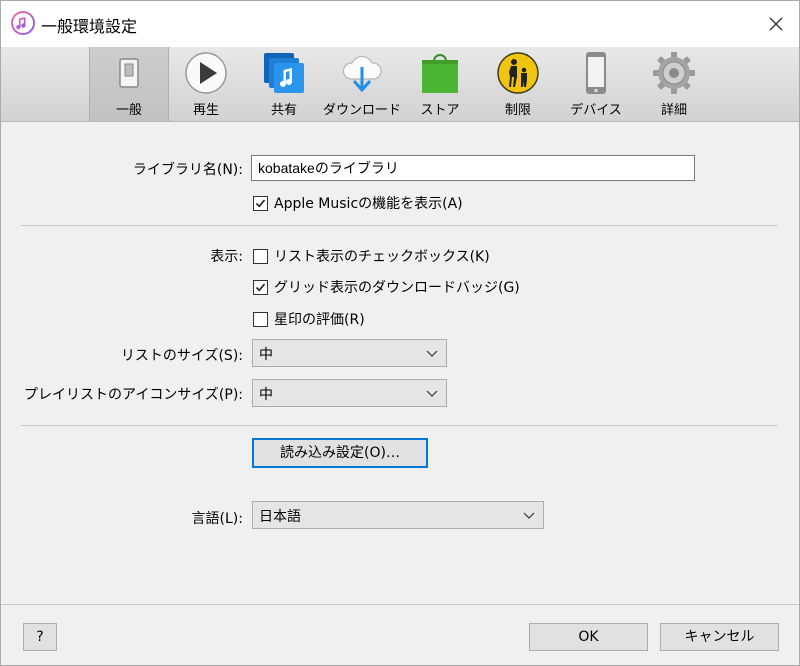 This screenshot has width=800, height=666. I want to click on footer-separator, so click(400, 604).